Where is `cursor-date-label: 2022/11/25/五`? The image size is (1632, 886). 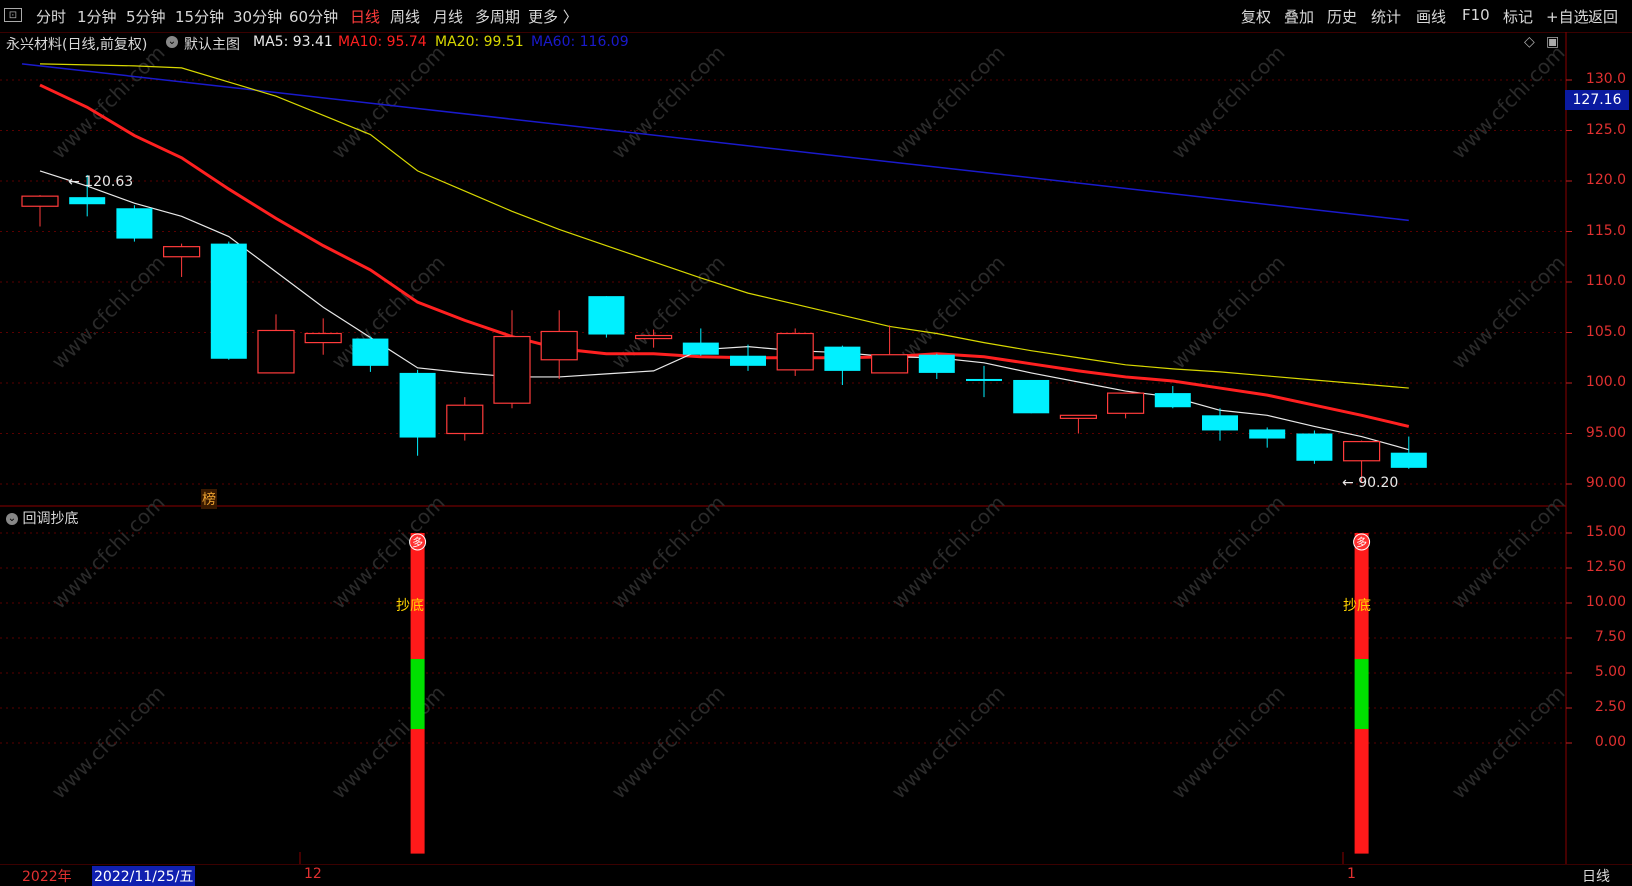
cursor-date-label: 2022/11/25/五 is located at coordinates (144, 876).